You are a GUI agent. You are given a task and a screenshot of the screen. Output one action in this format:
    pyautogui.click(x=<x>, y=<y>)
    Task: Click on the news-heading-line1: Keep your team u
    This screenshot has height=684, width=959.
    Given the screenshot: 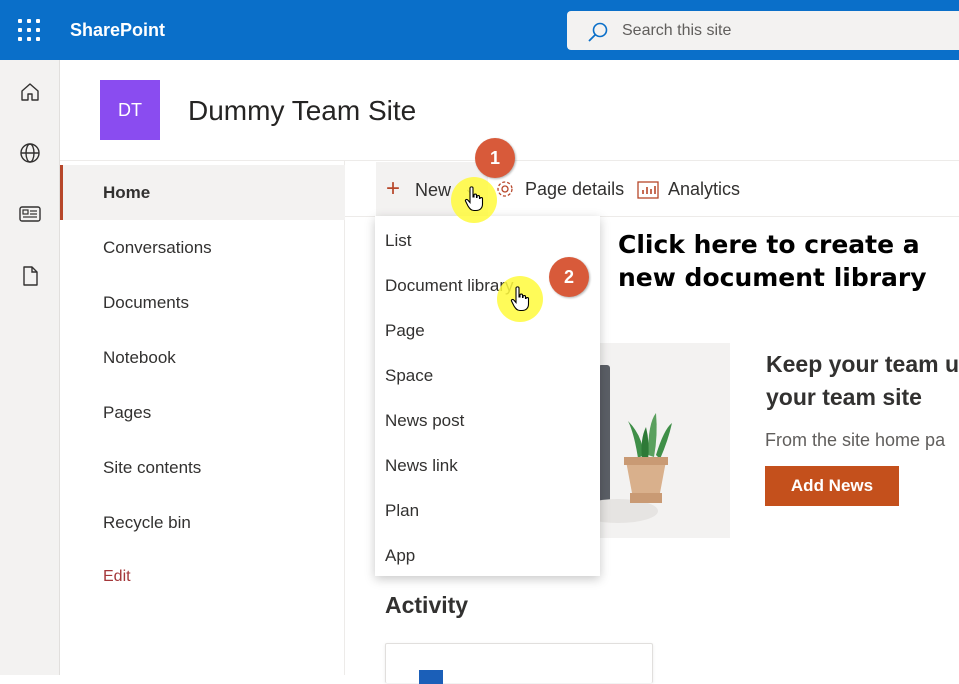 What is the action you would take?
    pyautogui.click(x=862, y=364)
    